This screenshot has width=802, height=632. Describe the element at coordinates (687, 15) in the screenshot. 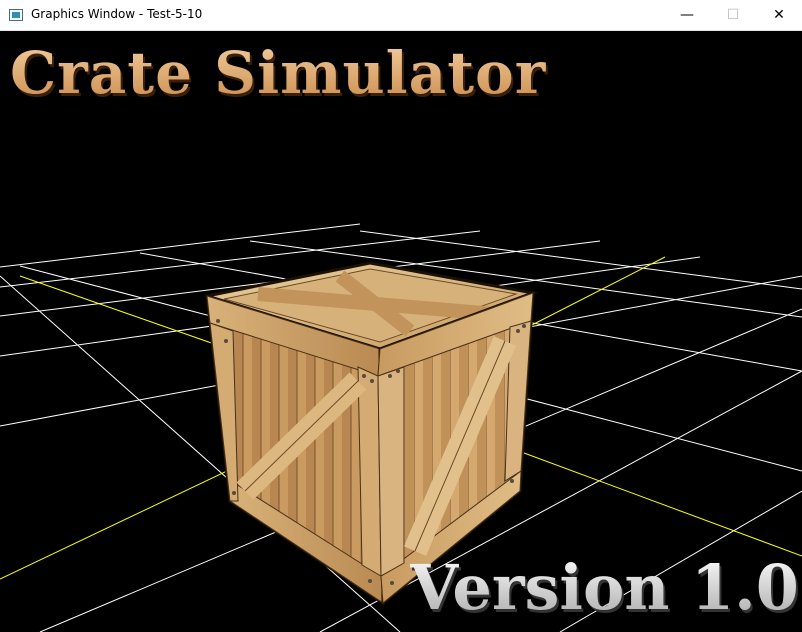

I see `minimize-button: —` at that location.